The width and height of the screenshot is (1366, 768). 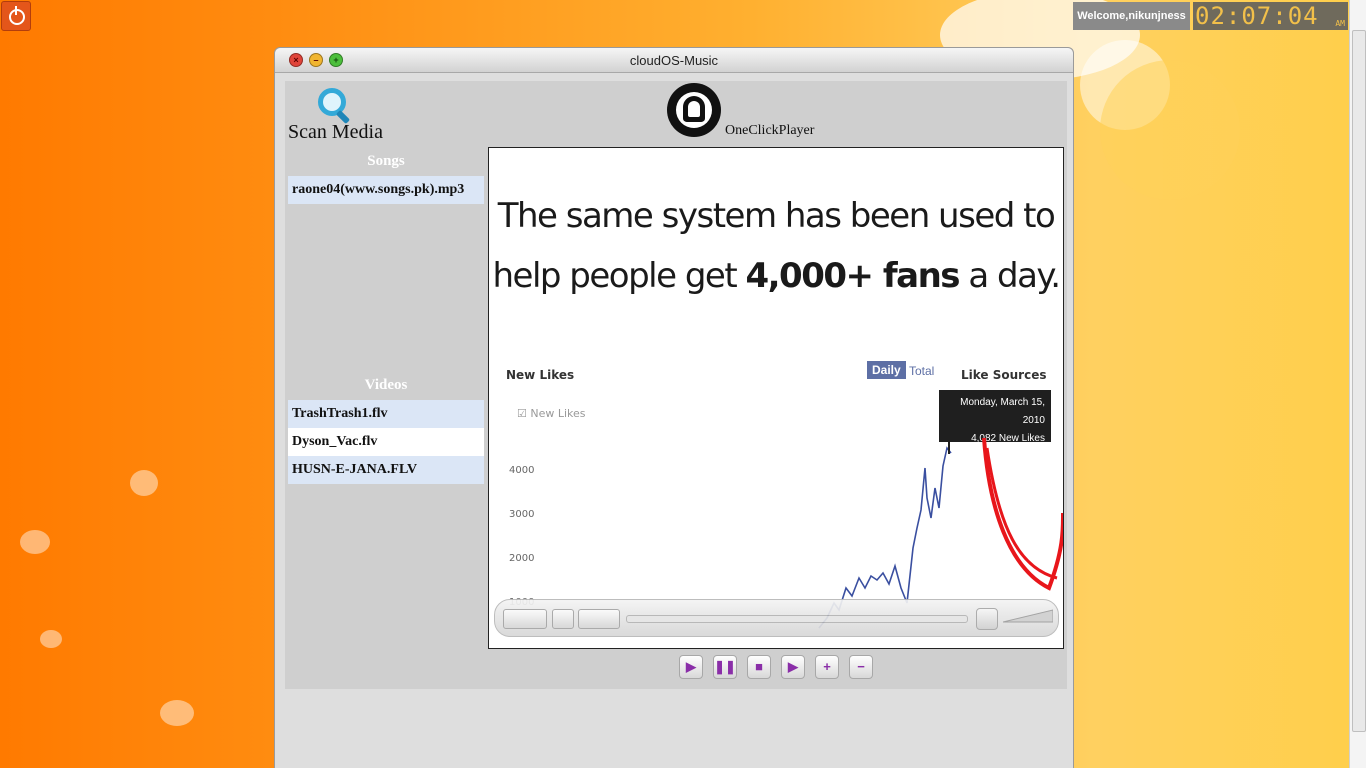 What do you see at coordinates (342, 114) in the screenshot?
I see `scan-media-button: Scan Media` at bounding box center [342, 114].